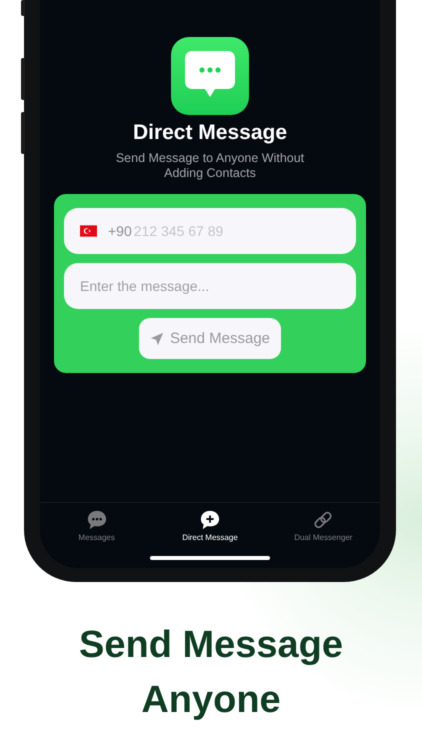  What do you see at coordinates (88, 231) in the screenshot?
I see `flag-icon` at bounding box center [88, 231].